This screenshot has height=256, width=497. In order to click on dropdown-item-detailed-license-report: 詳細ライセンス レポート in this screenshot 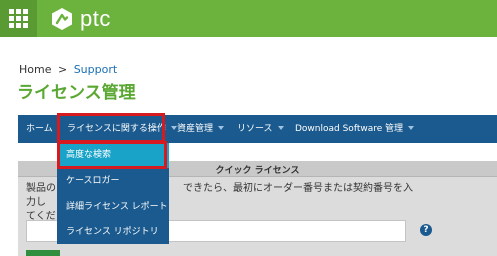, I will do `click(113, 207)`.